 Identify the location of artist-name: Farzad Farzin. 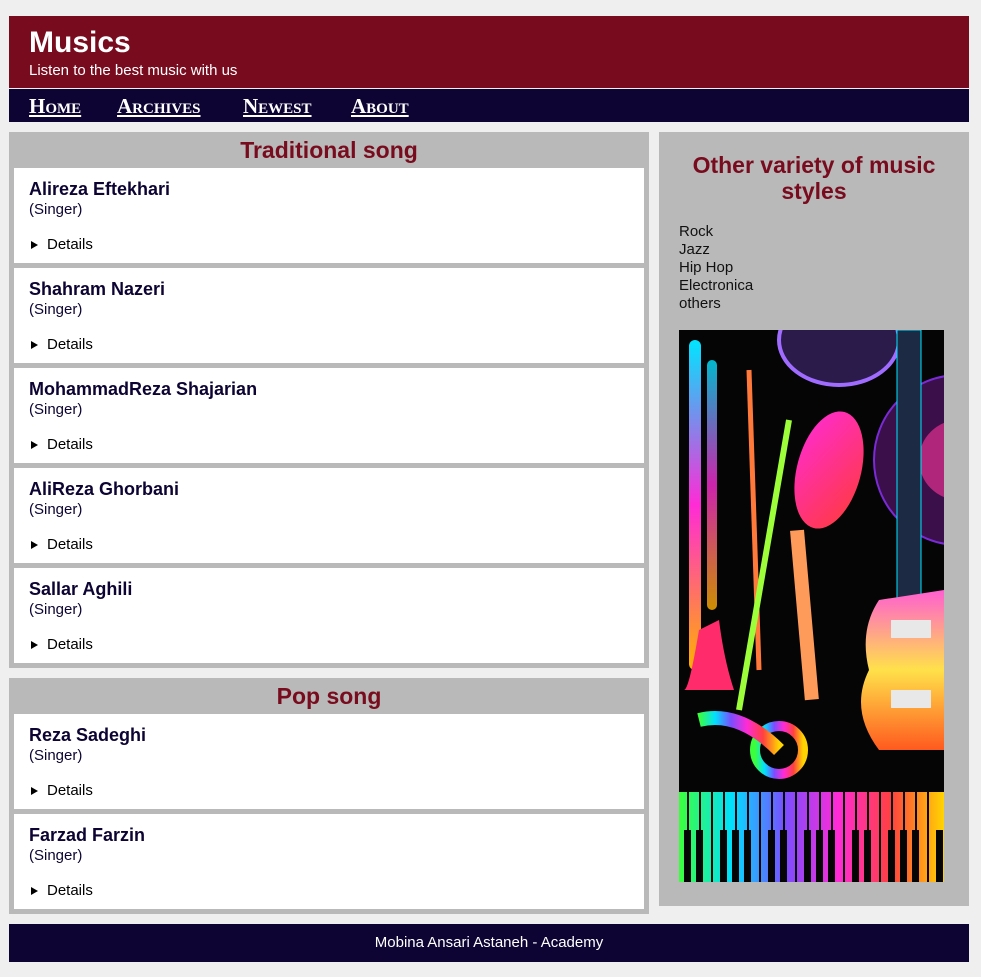
(87, 835).